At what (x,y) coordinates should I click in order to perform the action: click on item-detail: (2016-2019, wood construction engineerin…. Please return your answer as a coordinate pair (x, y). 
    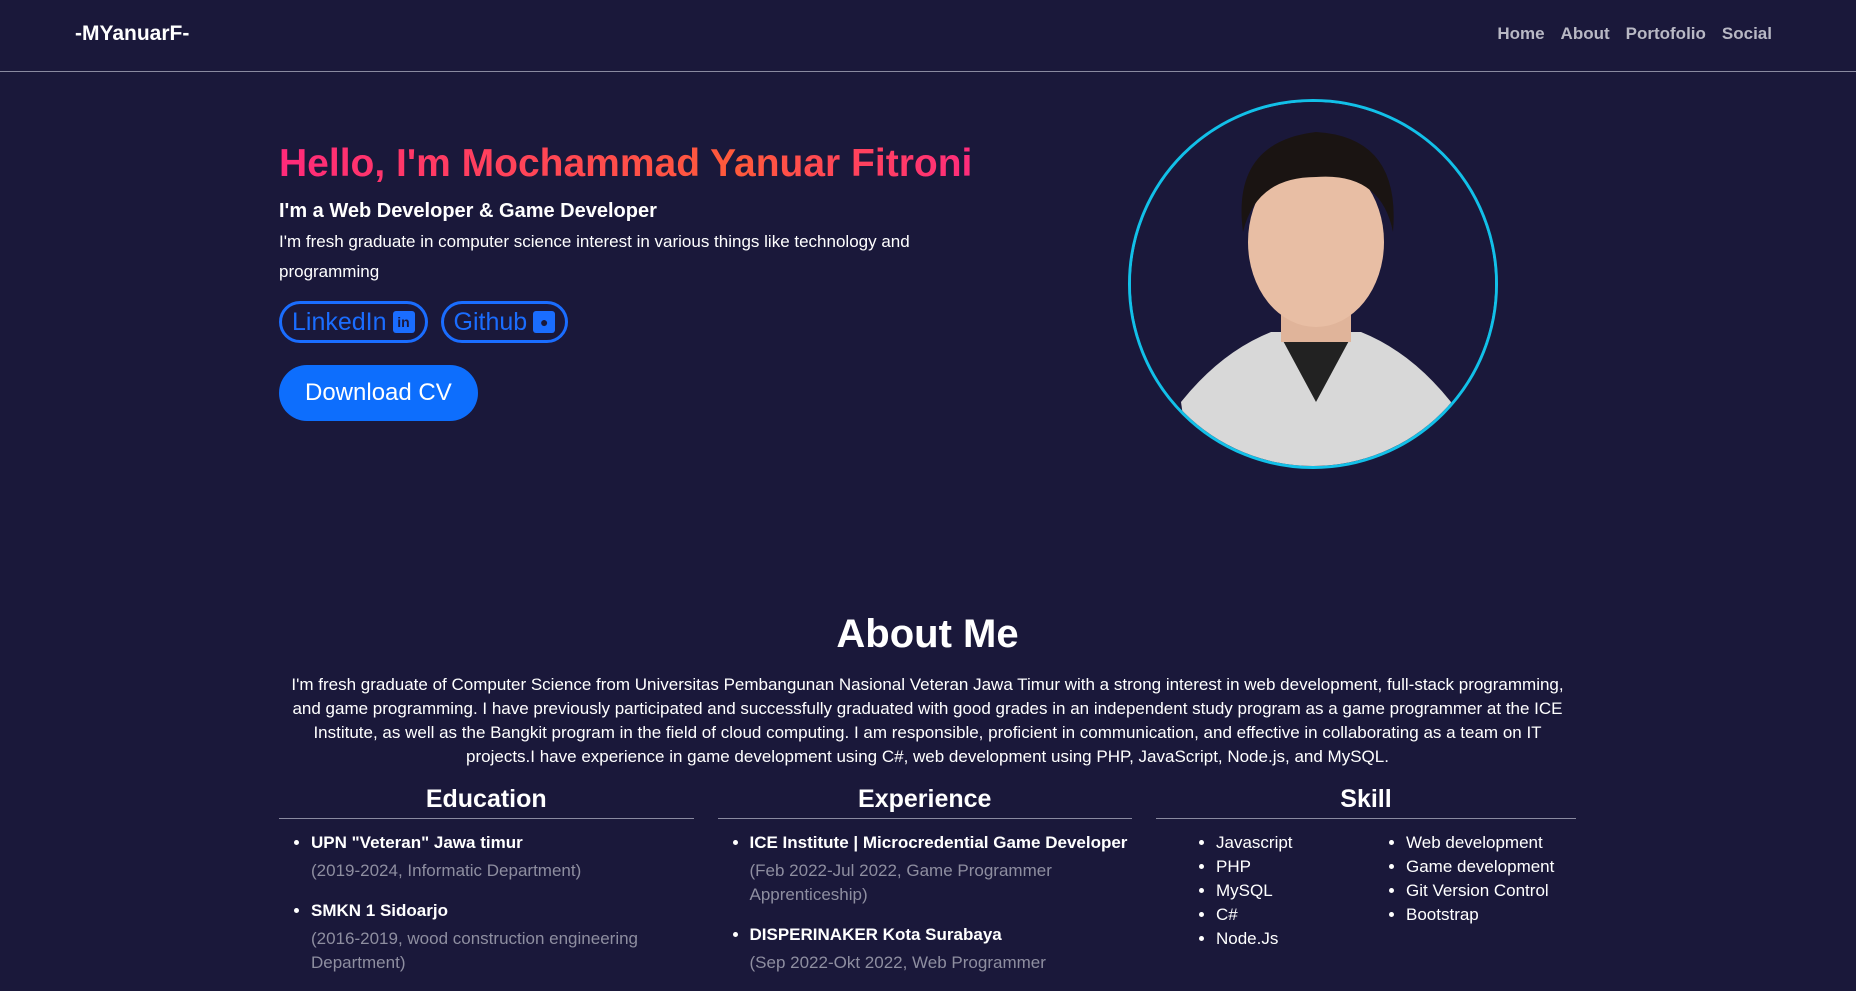
    Looking at the image, I should click on (475, 950).